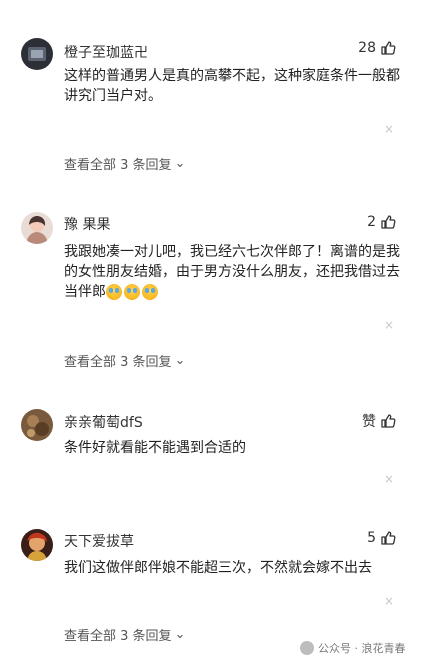 The height and width of the screenshot is (668, 422). What do you see at coordinates (362, 648) in the screenshot?
I see `watermark-text: 公众号 · 浪花青春` at bounding box center [362, 648].